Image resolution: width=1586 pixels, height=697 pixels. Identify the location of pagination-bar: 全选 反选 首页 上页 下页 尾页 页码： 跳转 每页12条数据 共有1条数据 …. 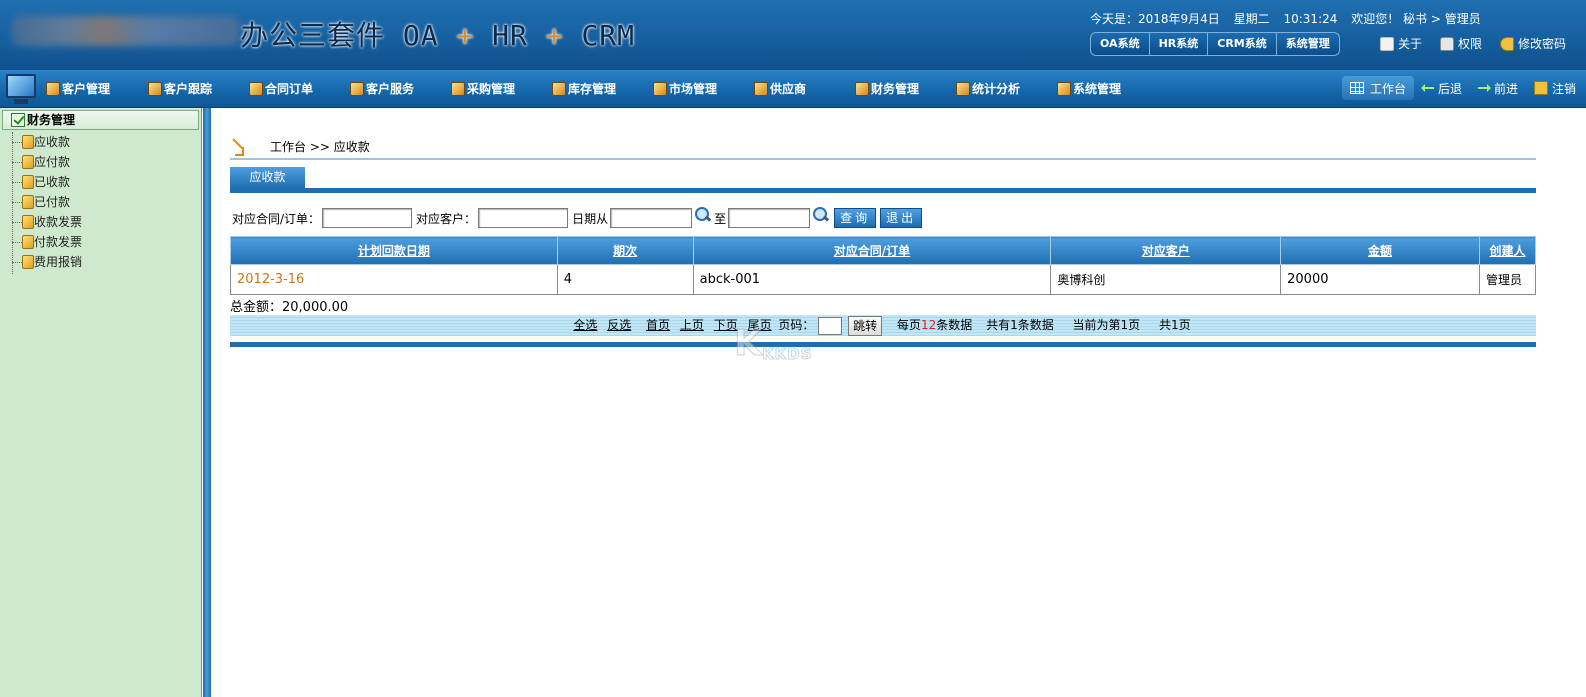
(883, 325).